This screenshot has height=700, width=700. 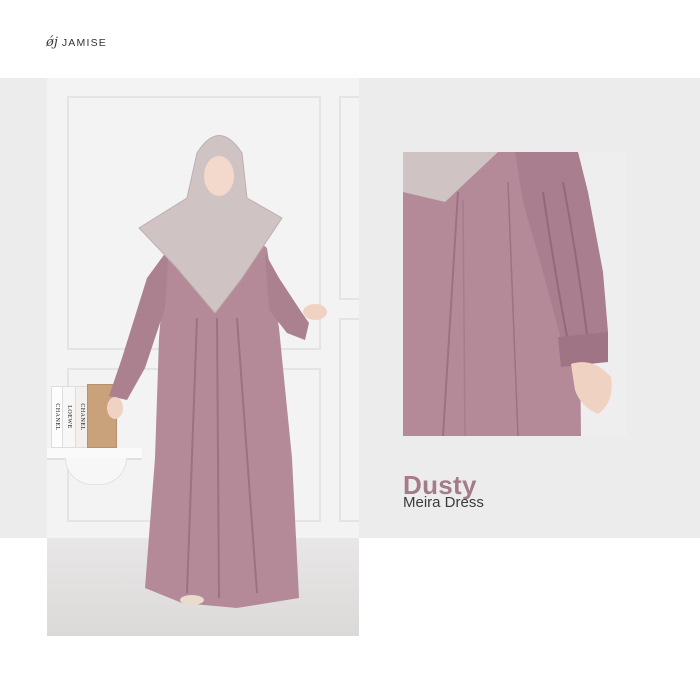 I want to click on brand-mark-icon: ǿj, so click(x=52, y=42).